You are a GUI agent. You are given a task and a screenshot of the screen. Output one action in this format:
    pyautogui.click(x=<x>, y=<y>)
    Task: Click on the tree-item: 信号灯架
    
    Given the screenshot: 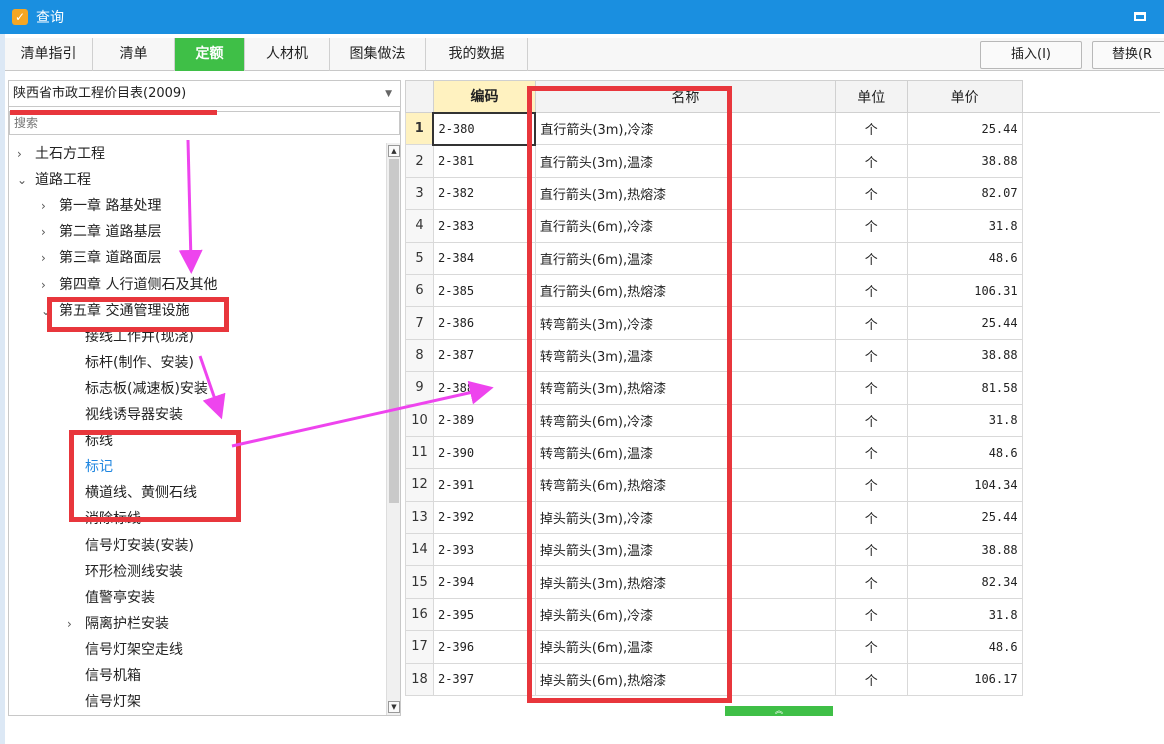 What is the action you would take?
    pyautogui.click(x=104, y=702)
    